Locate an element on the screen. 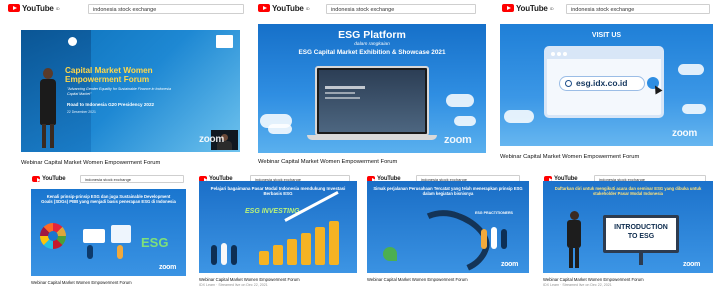 The height and width of the screenshot is (289, 719). esg-practitioners-label: ESG PRACTITIONERS is located at coordinates (494, 213).